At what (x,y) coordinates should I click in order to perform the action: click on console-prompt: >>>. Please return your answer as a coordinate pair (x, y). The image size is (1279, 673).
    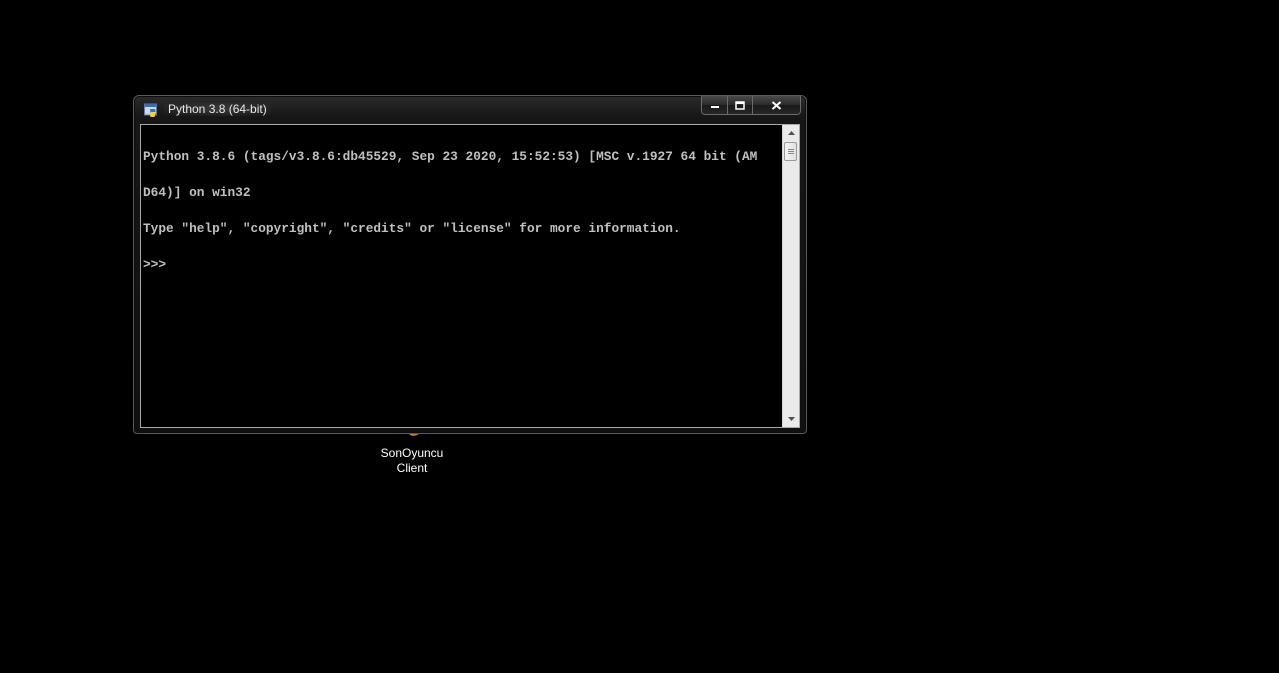
    Looking at the image, I should click on (463, 264).